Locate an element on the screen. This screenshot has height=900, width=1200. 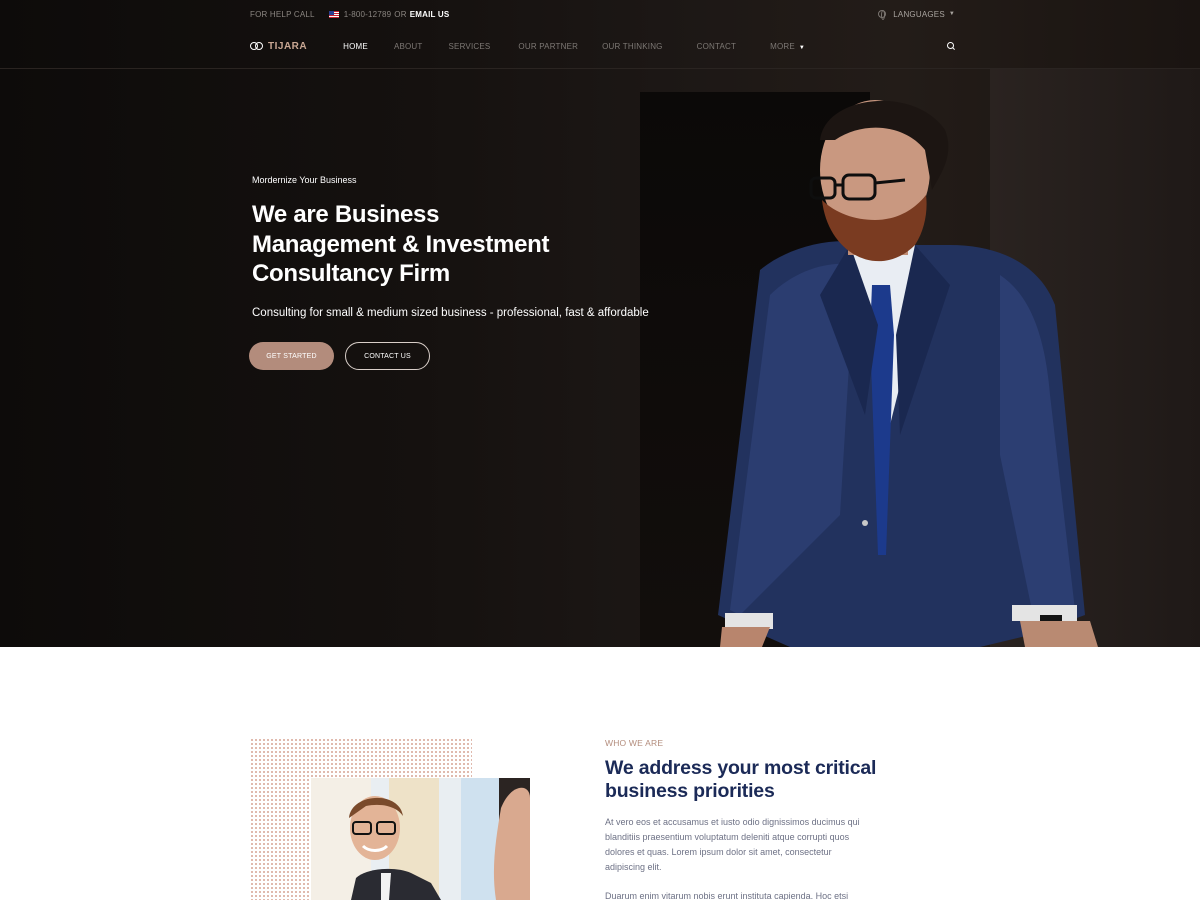
nav-item-our-partner: OUR PARTNER is located at coordinates (548, 46).